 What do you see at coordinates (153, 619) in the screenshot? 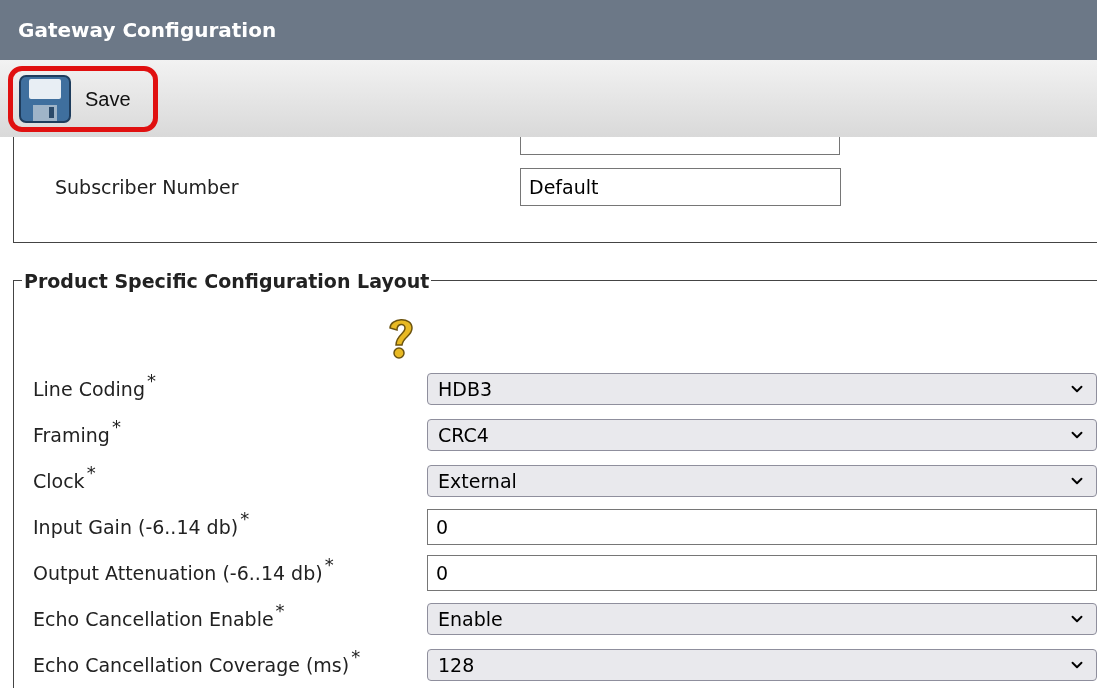
I see `field-label: Echo Cancellation Enable` at bounding box center [153, 619].